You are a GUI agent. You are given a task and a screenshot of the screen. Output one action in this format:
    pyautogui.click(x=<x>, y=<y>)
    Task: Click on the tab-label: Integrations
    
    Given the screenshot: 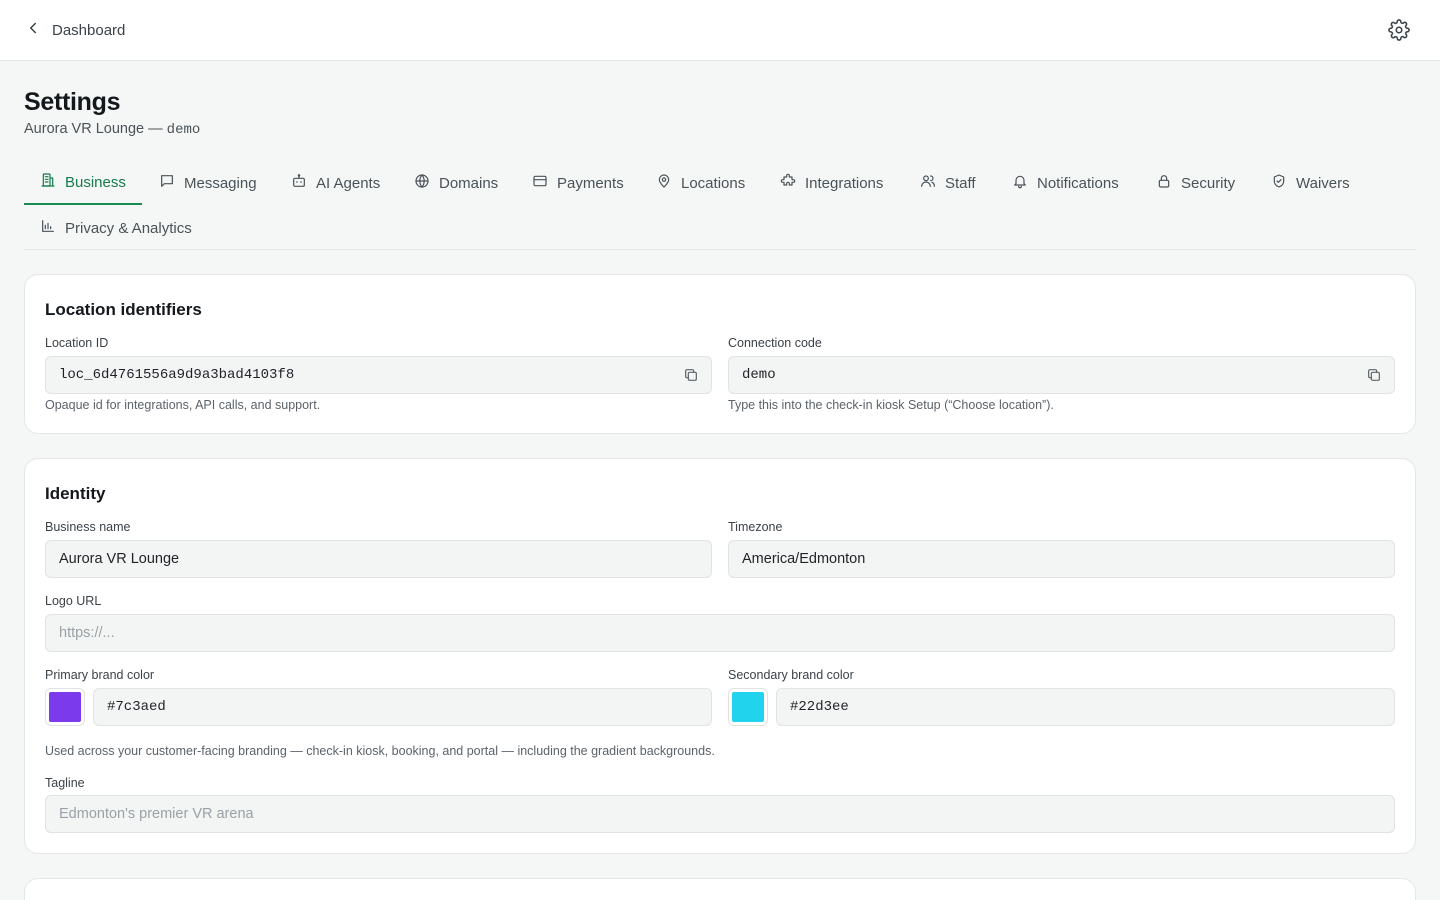 What is the action you would take?
    pyautogui.click(x=844, y=183)
    